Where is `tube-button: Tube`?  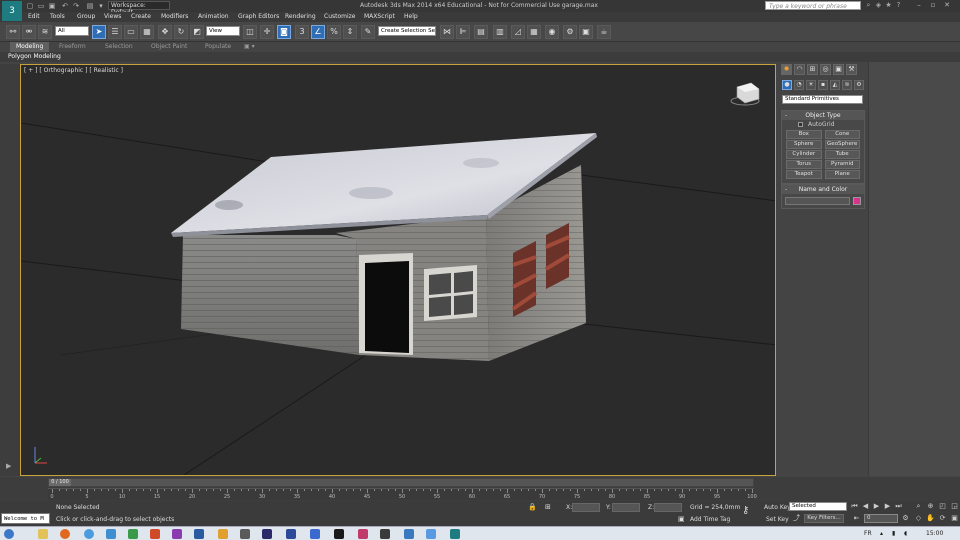
tube-button: Tube is located at coordinates (842, 154).